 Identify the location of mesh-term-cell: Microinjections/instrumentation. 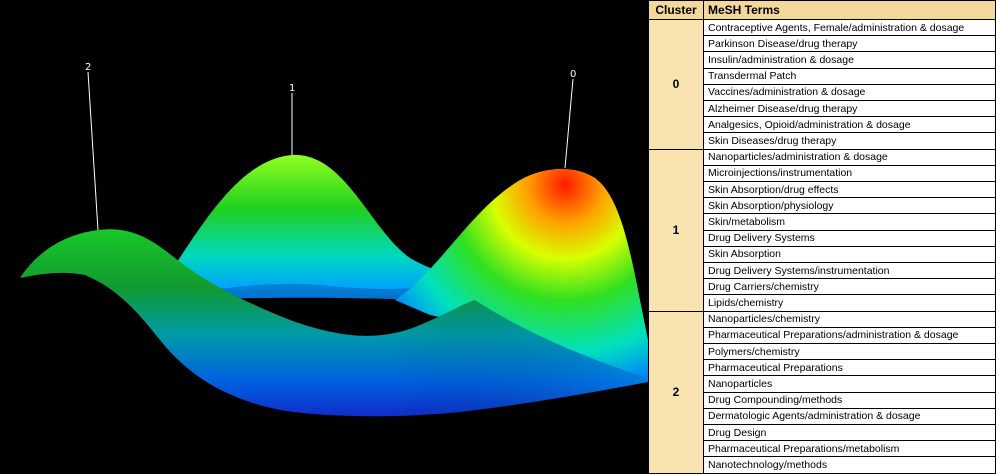
(849, 173).